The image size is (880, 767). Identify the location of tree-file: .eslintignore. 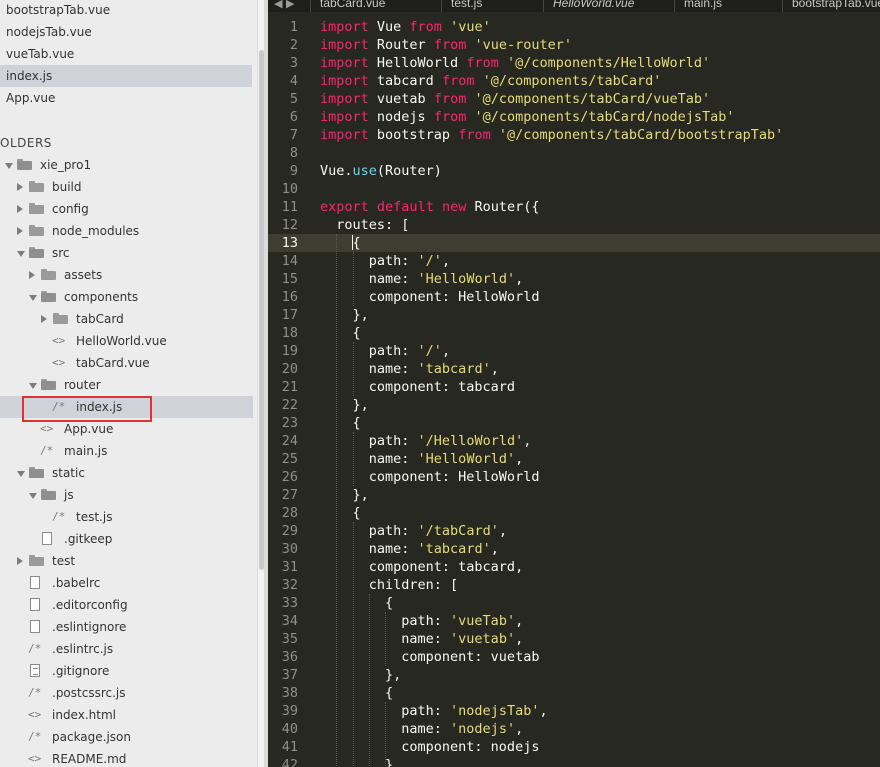
(126, 627).